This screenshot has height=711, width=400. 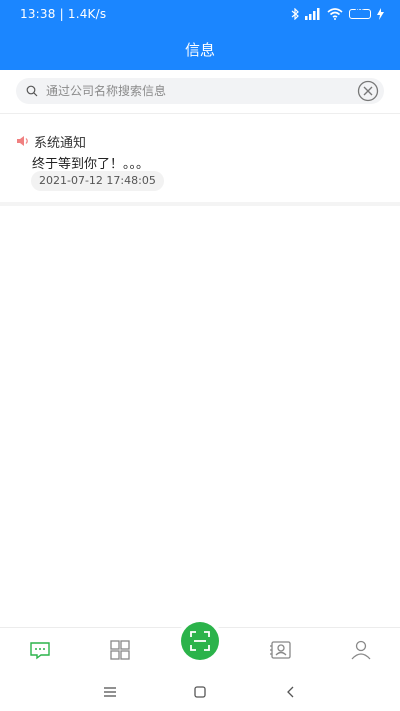 I want to click on contact-card-icon, so click(x=280, y=650).